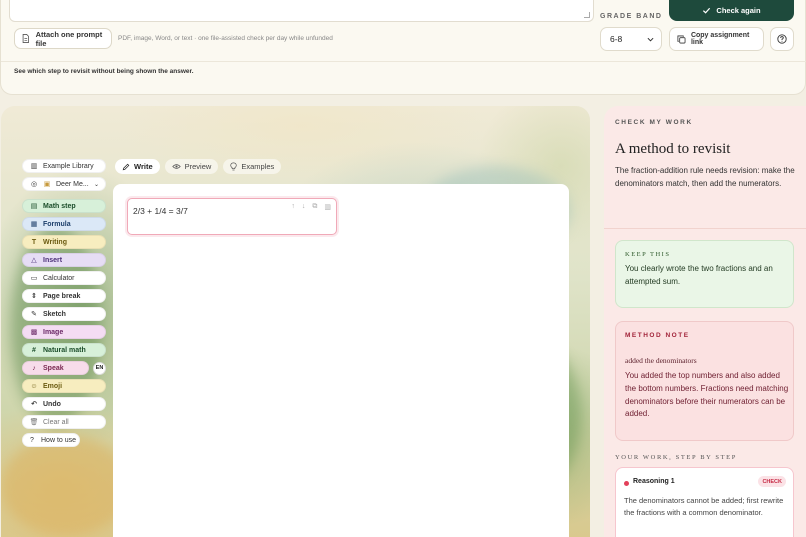 This screenshot has height=537, width=806. Describe the element at coordinates (53, 386) in the screenshot. I see `tool-label: Emoji` at that location.